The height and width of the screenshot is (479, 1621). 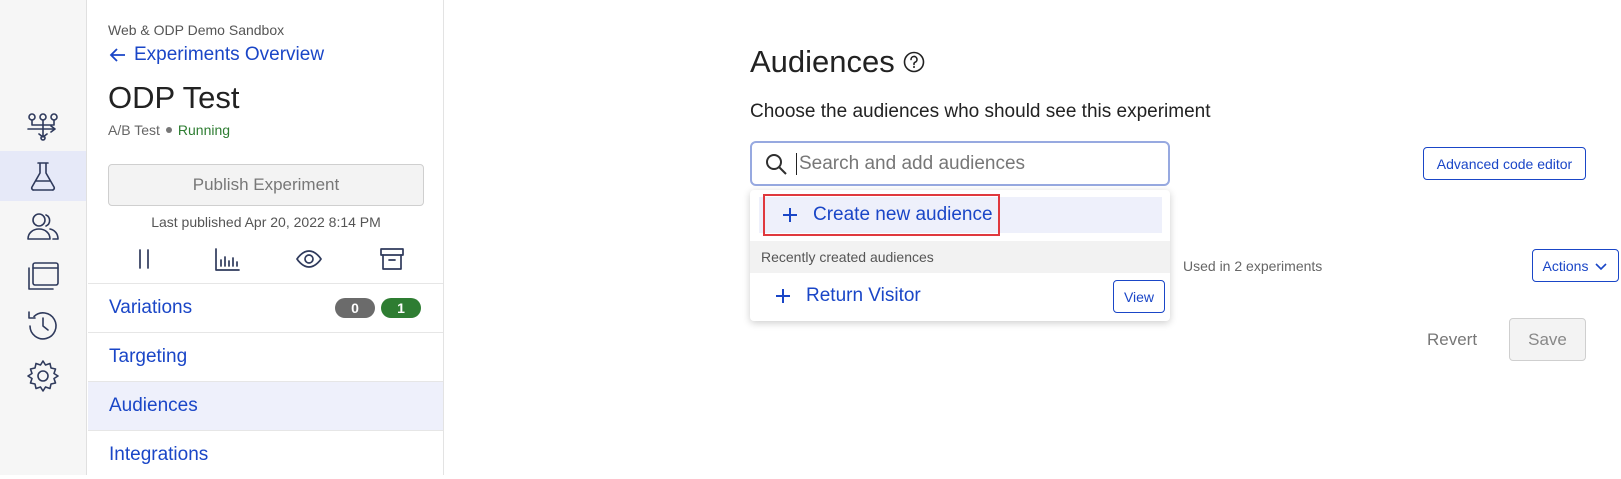 I want to click on eye-icon, so click(x=309, y=259).